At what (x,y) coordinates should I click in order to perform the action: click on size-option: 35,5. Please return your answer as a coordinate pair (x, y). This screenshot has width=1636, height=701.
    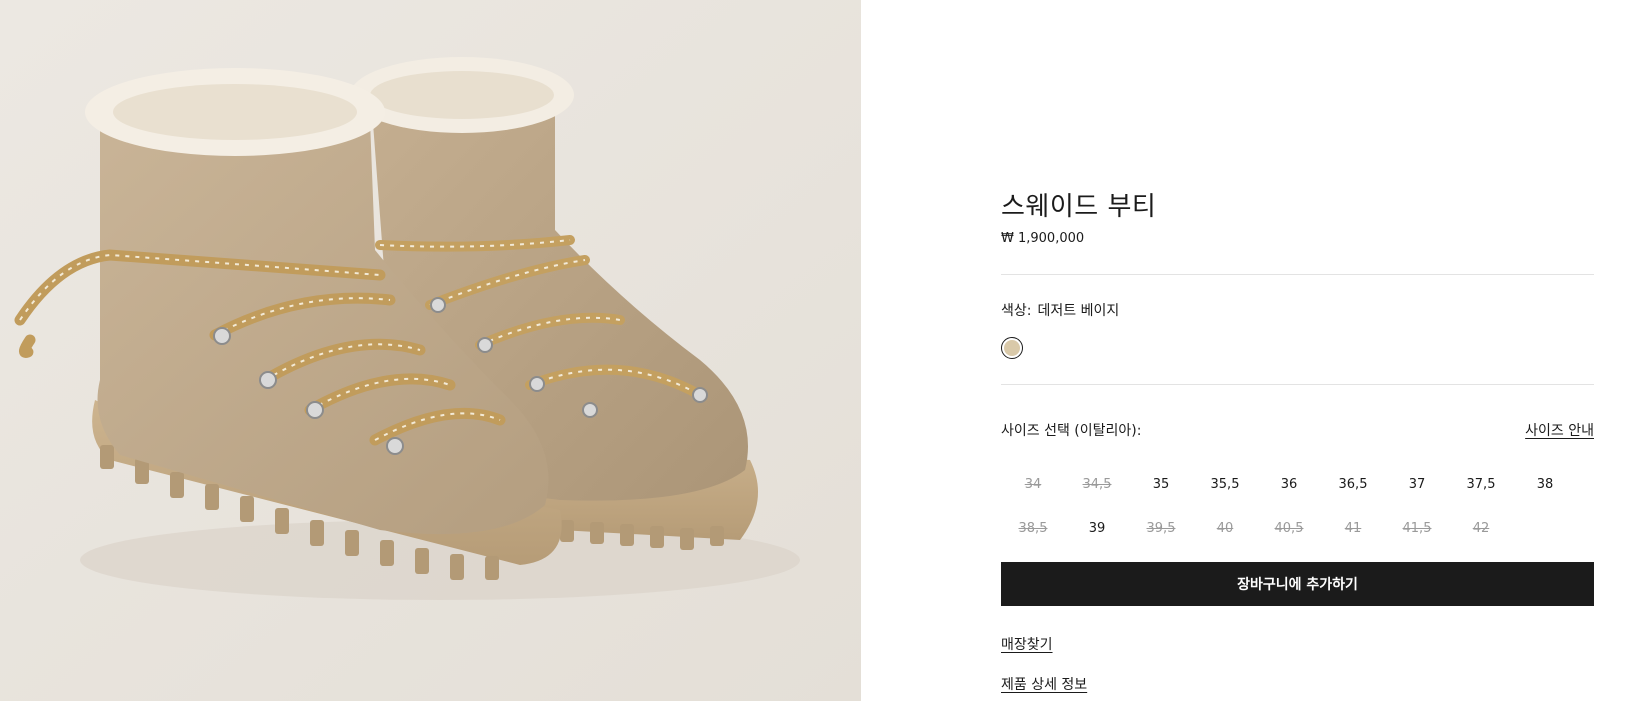
    Looking at the image, I should click on (1225, 484).